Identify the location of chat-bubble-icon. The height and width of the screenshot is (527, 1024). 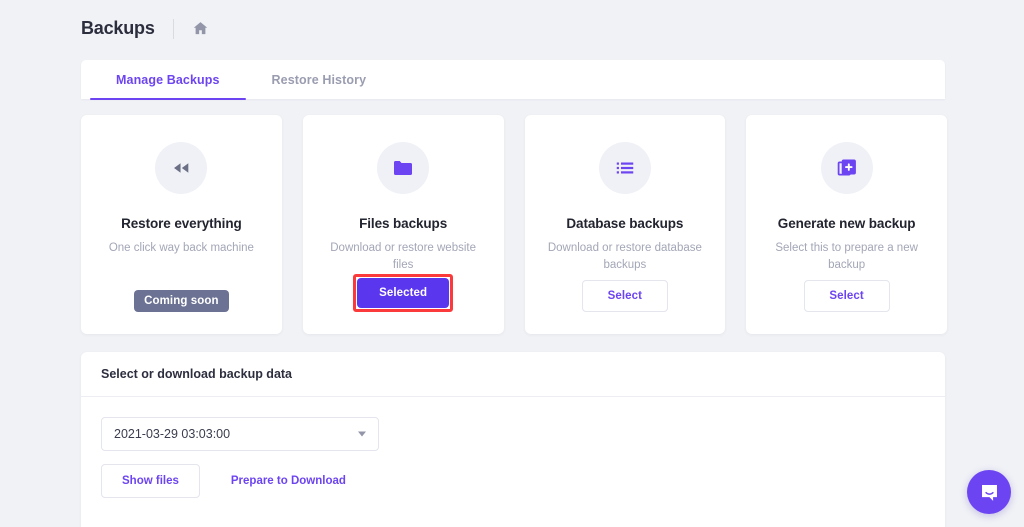
(989, 492).